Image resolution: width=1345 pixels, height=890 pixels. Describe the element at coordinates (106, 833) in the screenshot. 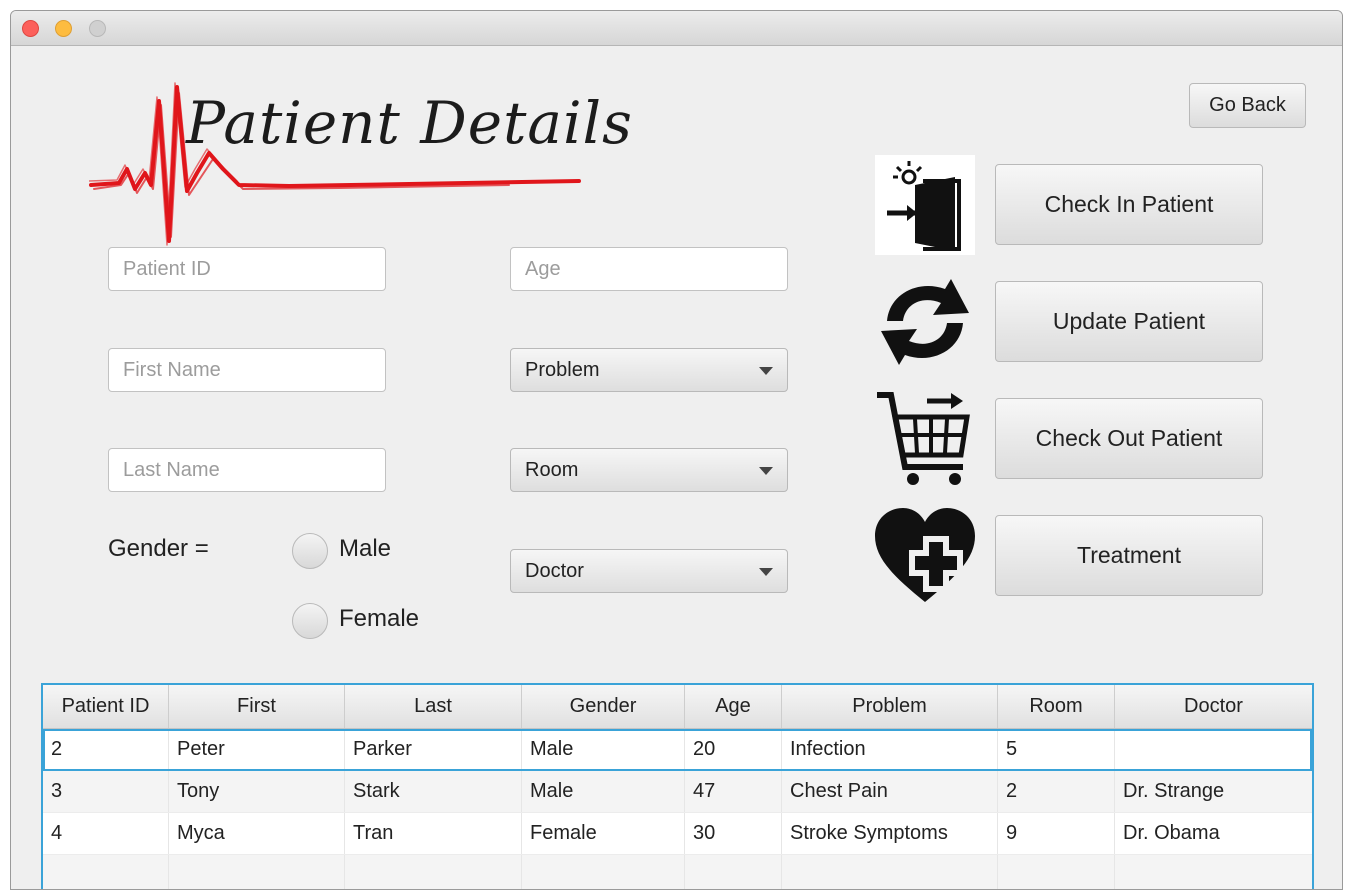

I see `cell-patient-id: 4` at that location.